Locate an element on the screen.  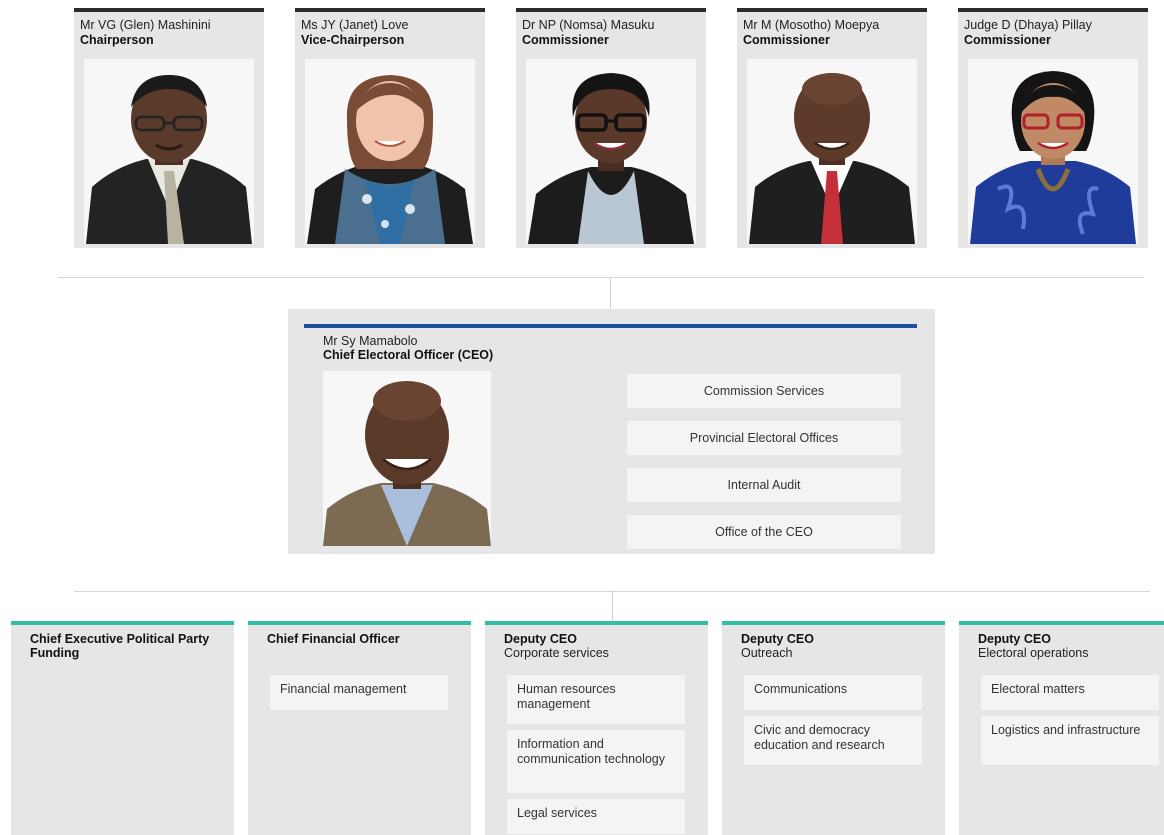
ceo-to-departments-connector is located at coordinates (612, 606).